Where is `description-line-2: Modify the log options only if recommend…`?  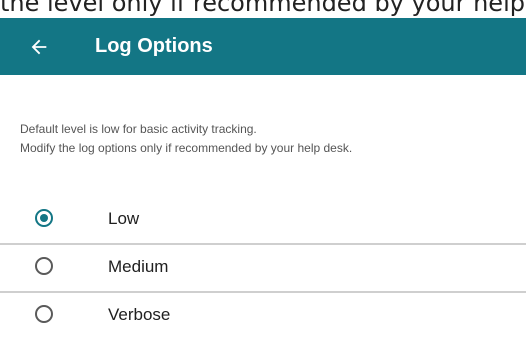
description-line-2: Modify the log options only if recommend… is located at coordinates (186, 148).